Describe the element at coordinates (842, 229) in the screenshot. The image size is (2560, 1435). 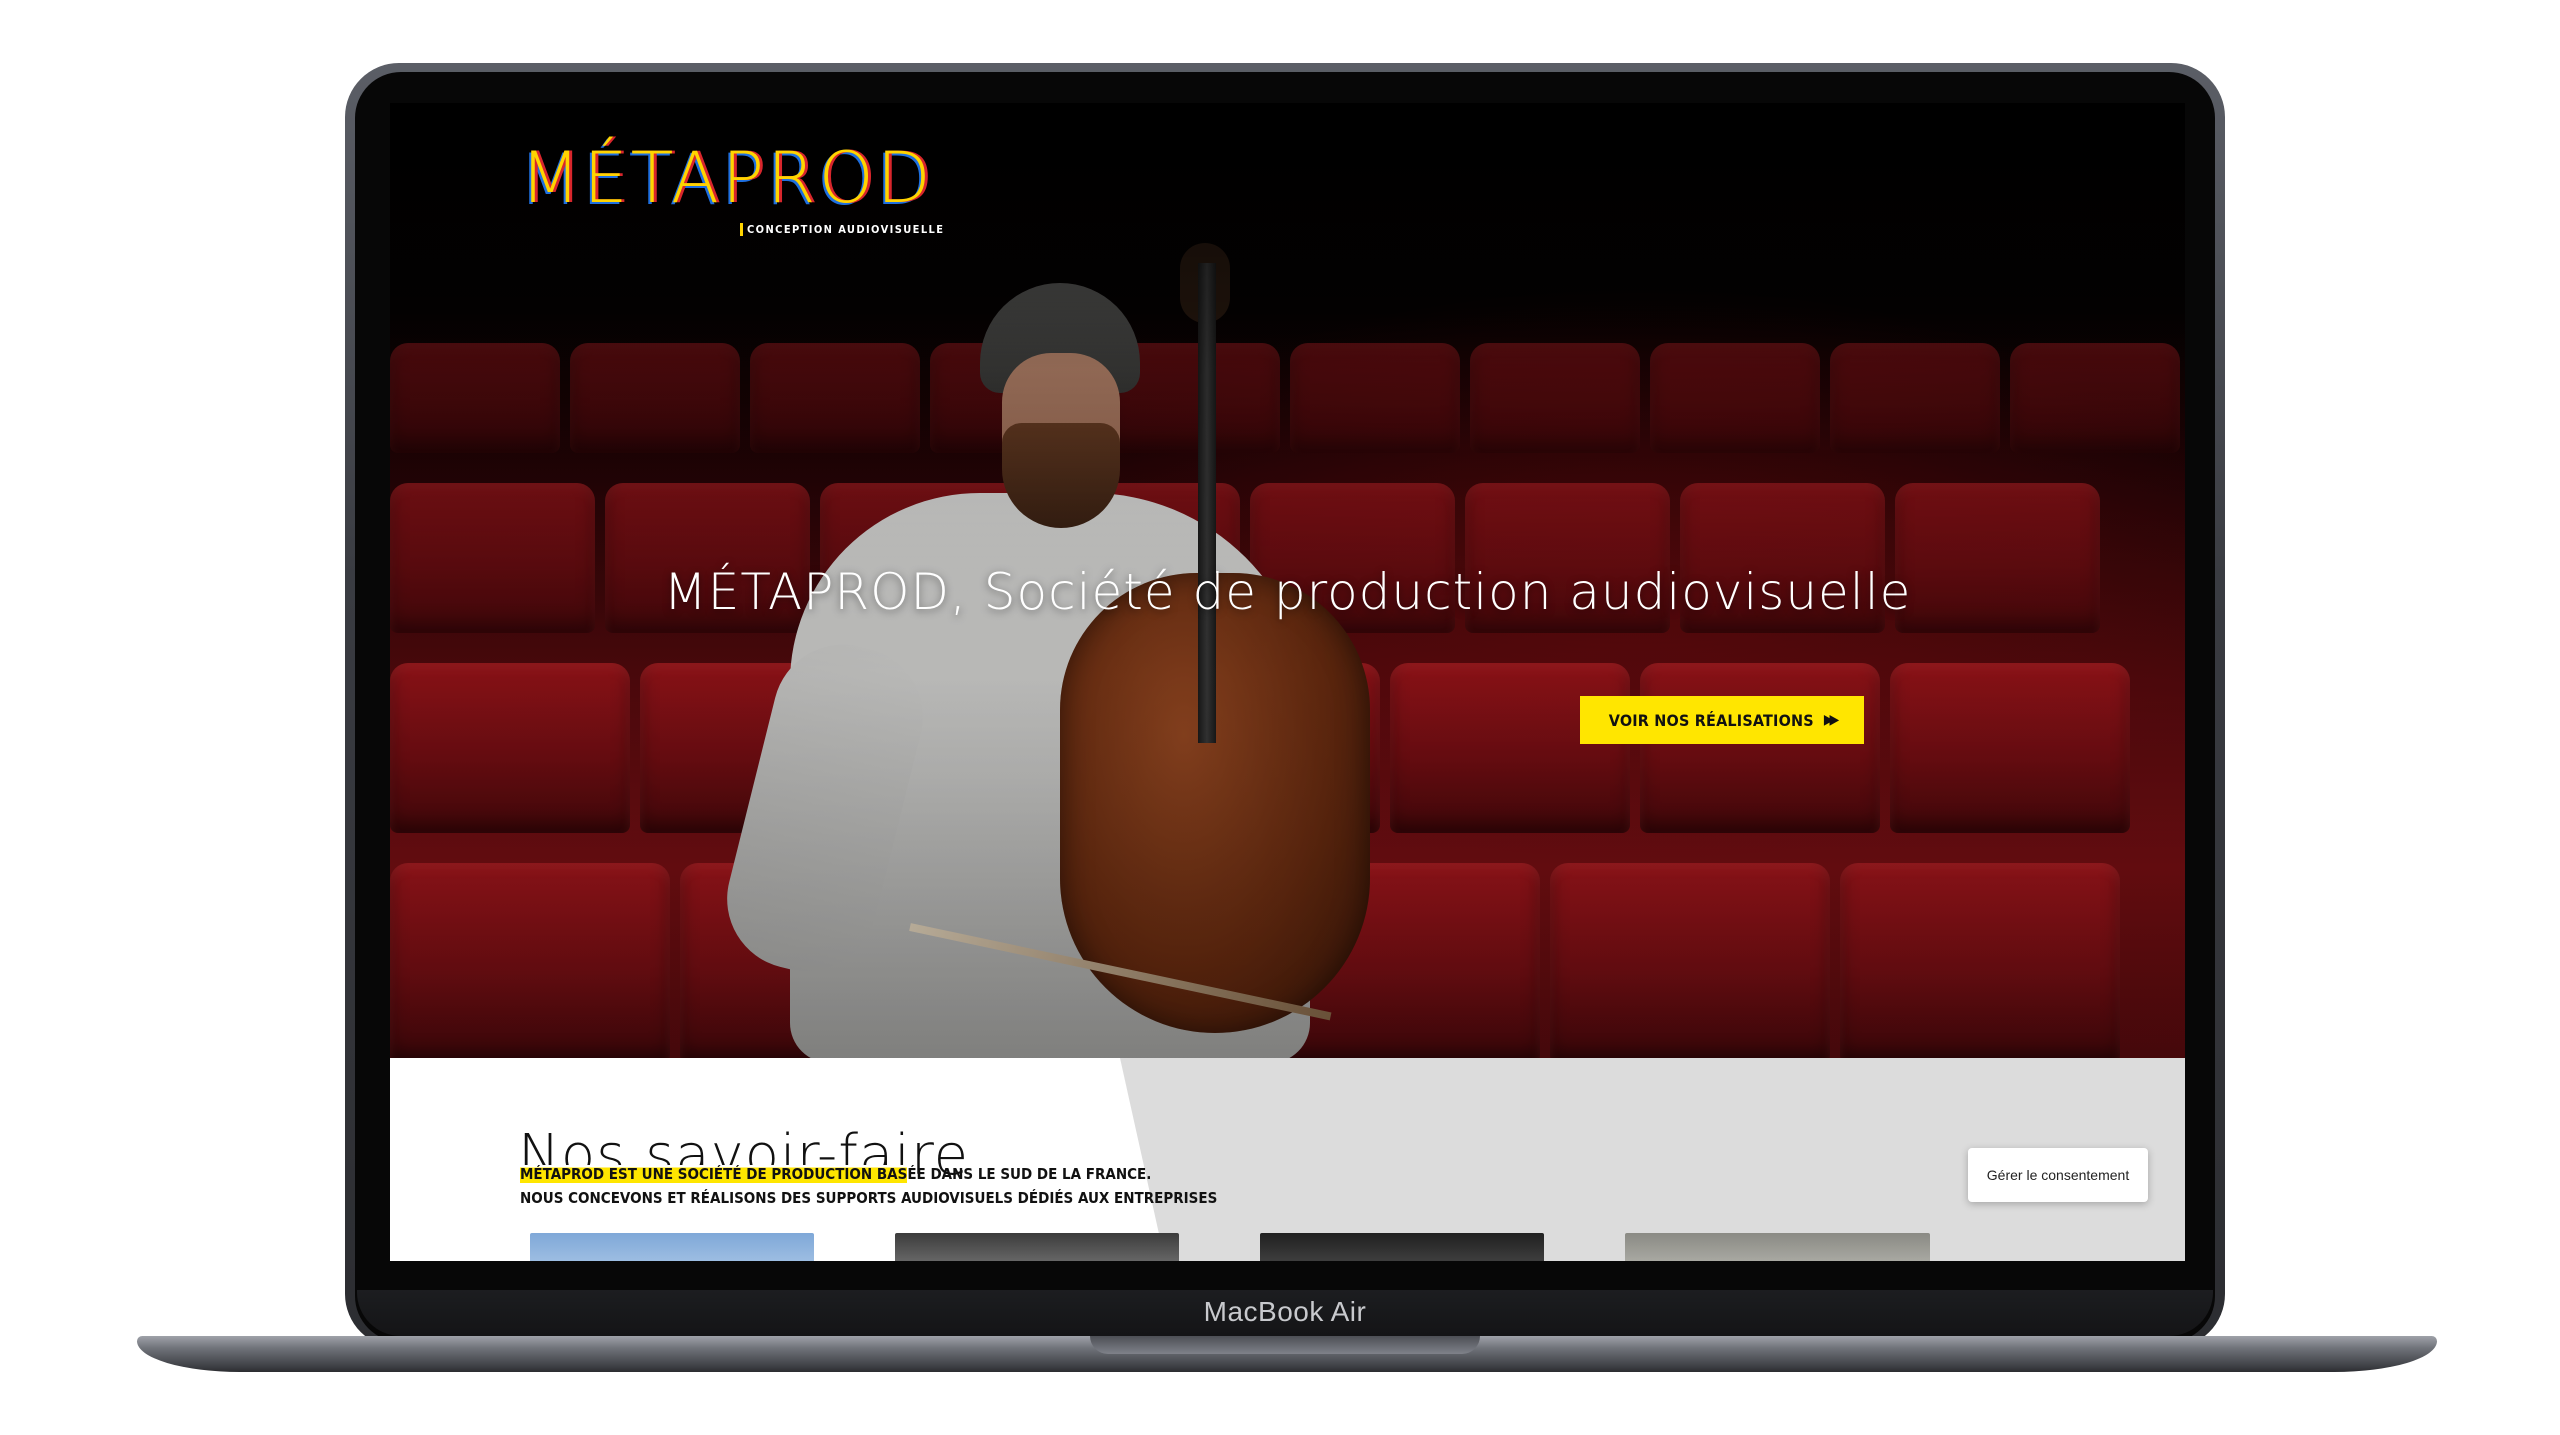
I see `logo-tagline: CONCEPTION AUDIOVISUELLE` at that location.